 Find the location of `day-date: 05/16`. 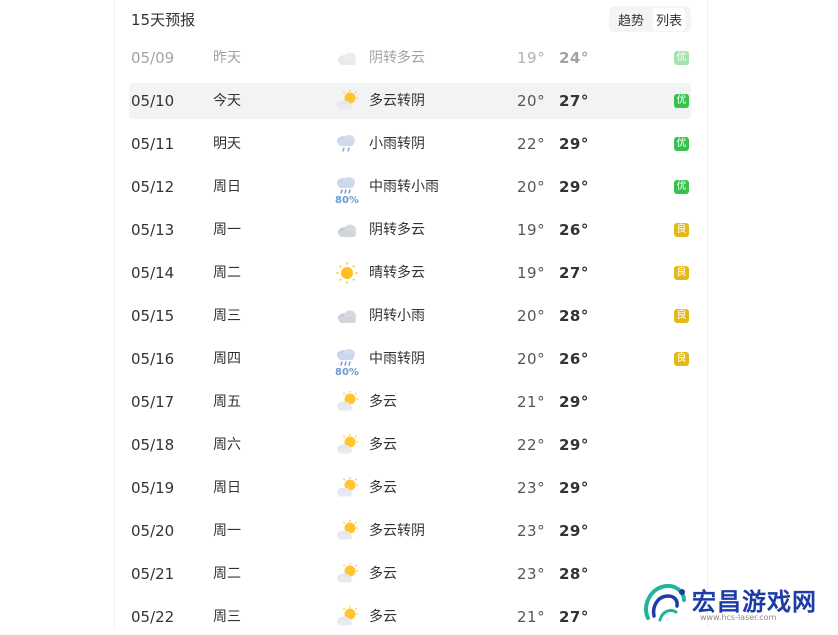

day-date: 05/16 is located at coordinates (153, 359).